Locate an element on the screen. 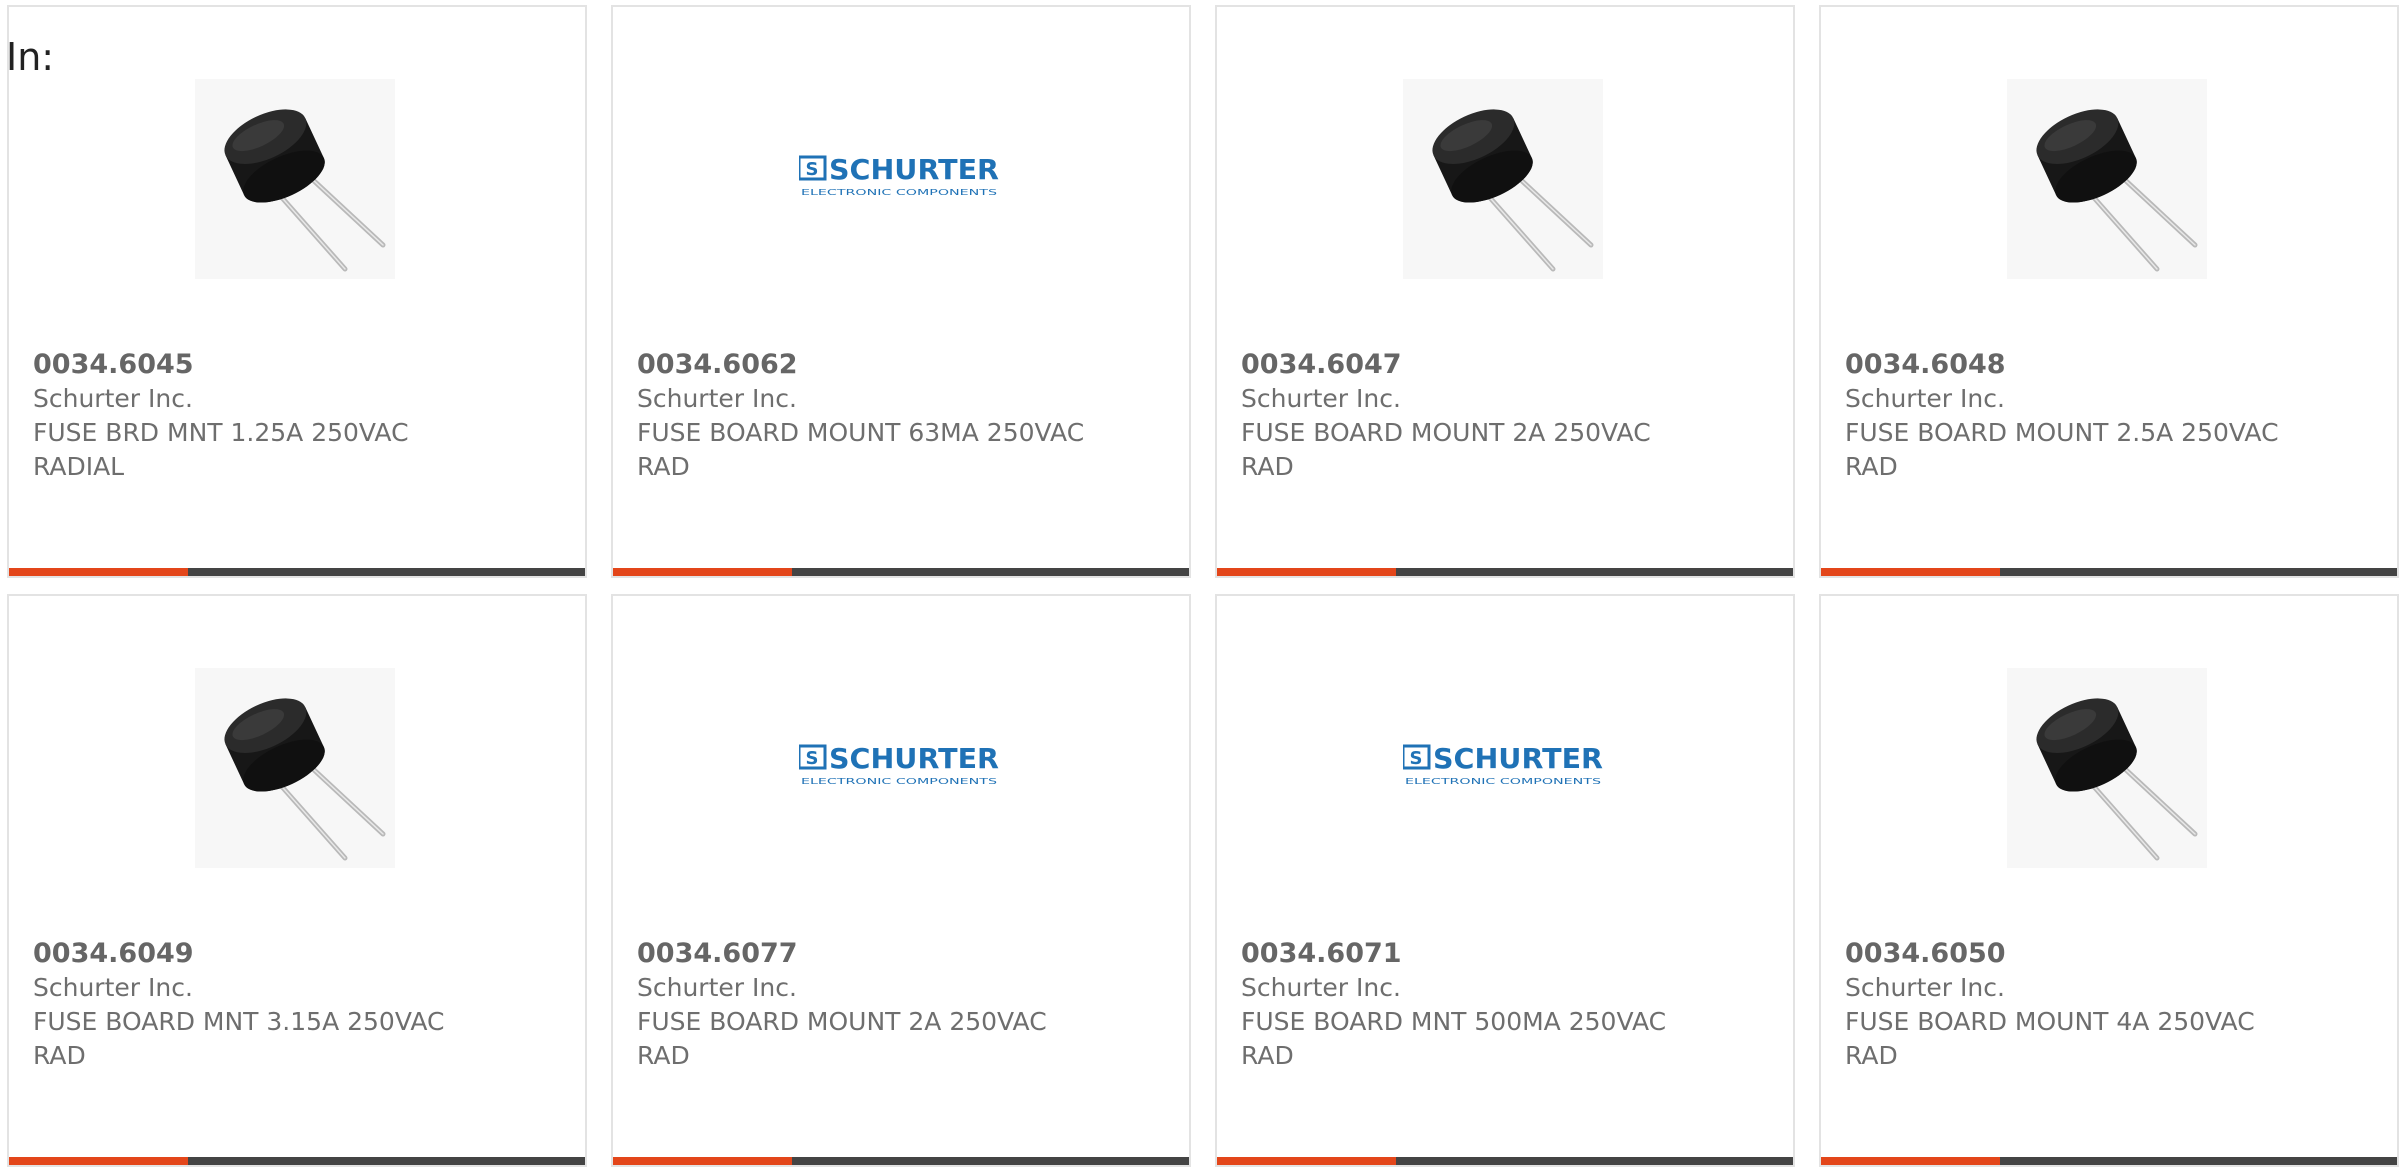 Image resolution: width=2400 pixels, height=1167 pixels. part-number-link: 0034.6062 is located at coordinates (867, 365).